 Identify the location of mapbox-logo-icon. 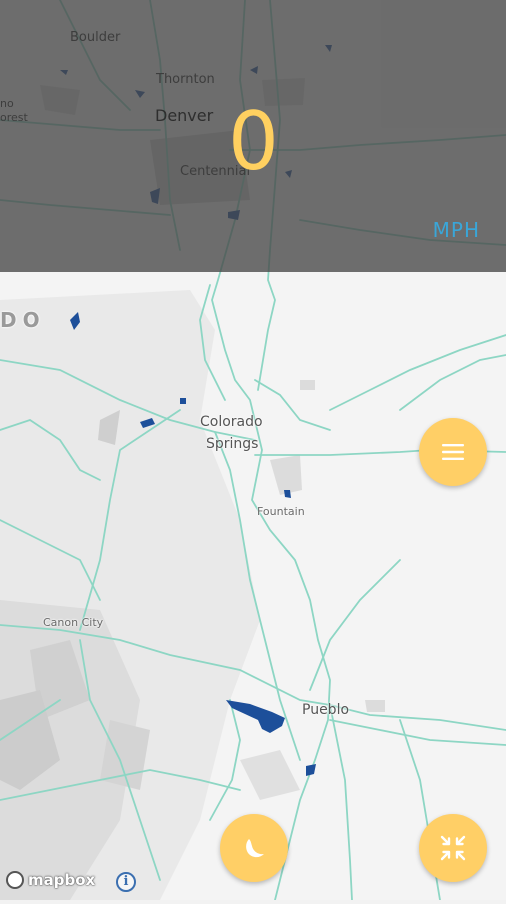
(15, 880).